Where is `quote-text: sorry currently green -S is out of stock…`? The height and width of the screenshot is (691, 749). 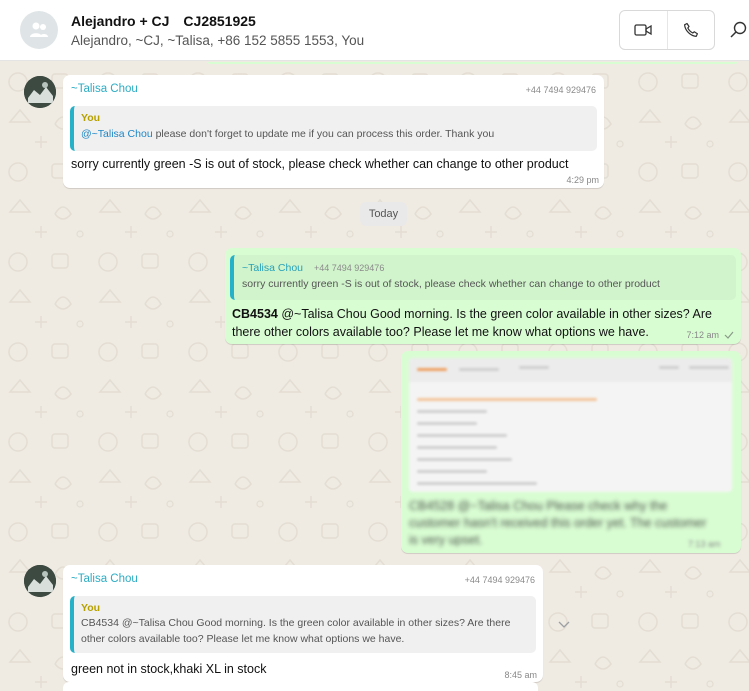
quote-text: sorry currently green -S is out of stock… is located at coordinates (451, 284).